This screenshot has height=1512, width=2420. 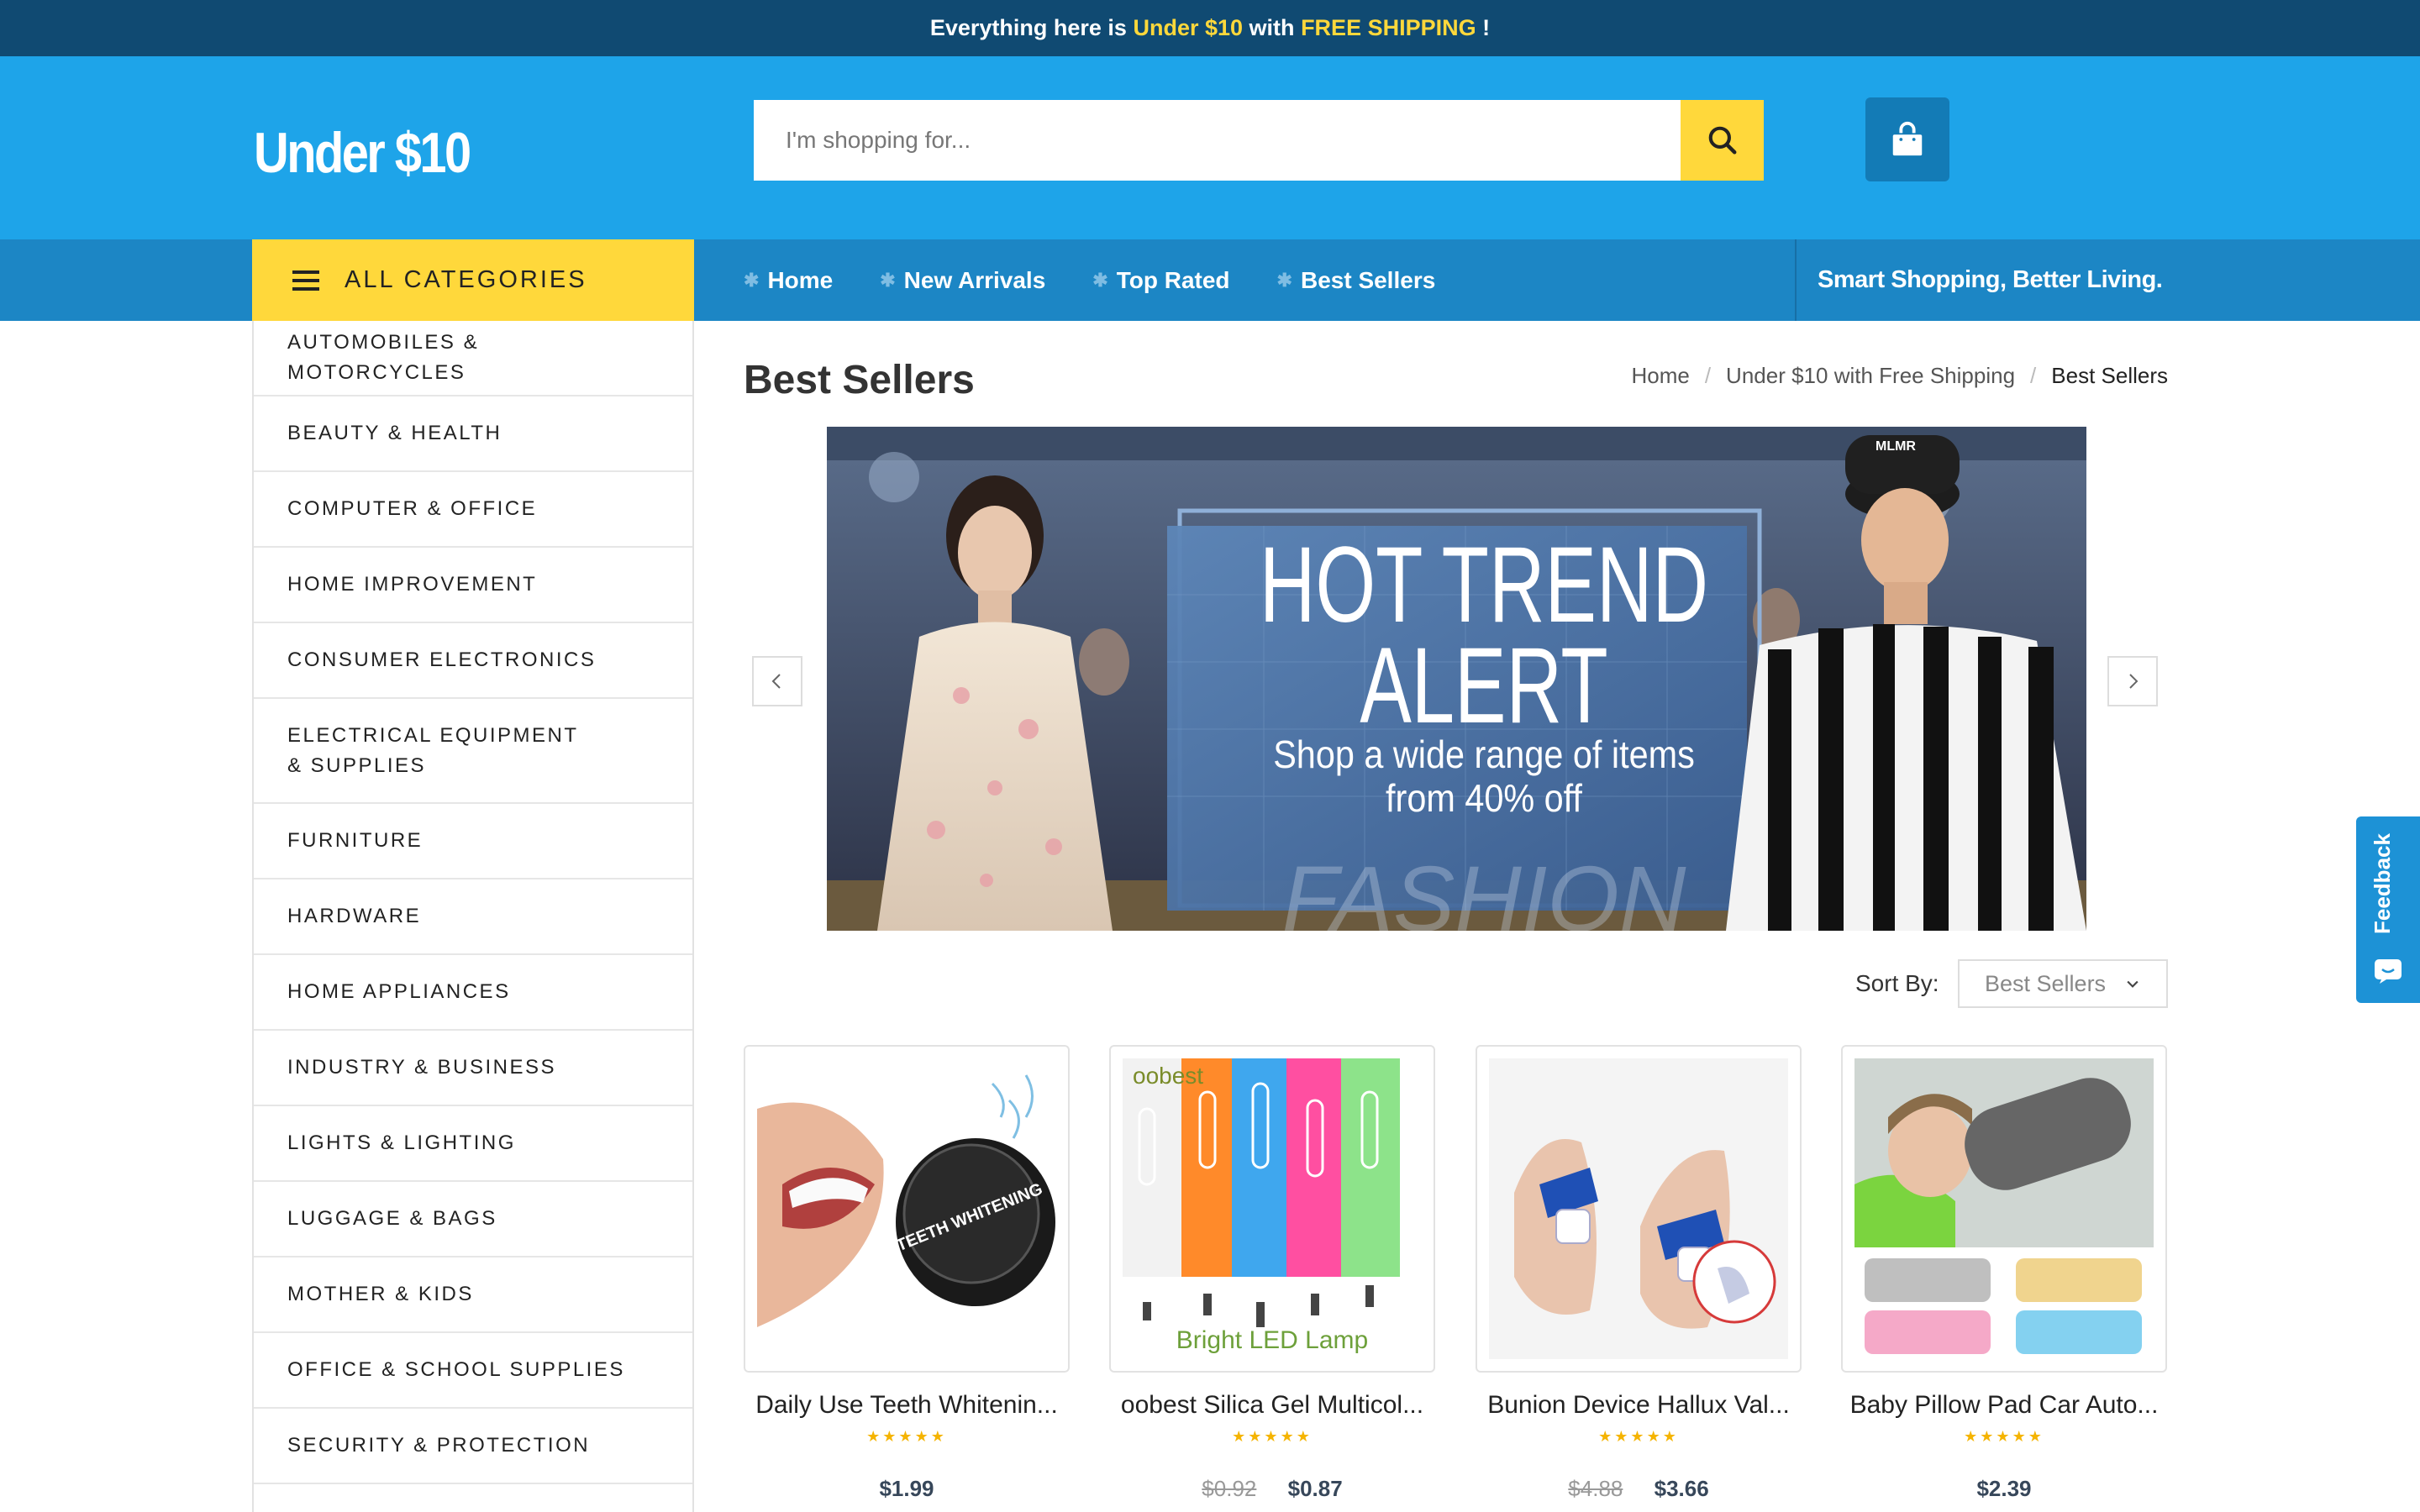 I want to click on page-title: Best Sellers, so click(x=859, y=380).